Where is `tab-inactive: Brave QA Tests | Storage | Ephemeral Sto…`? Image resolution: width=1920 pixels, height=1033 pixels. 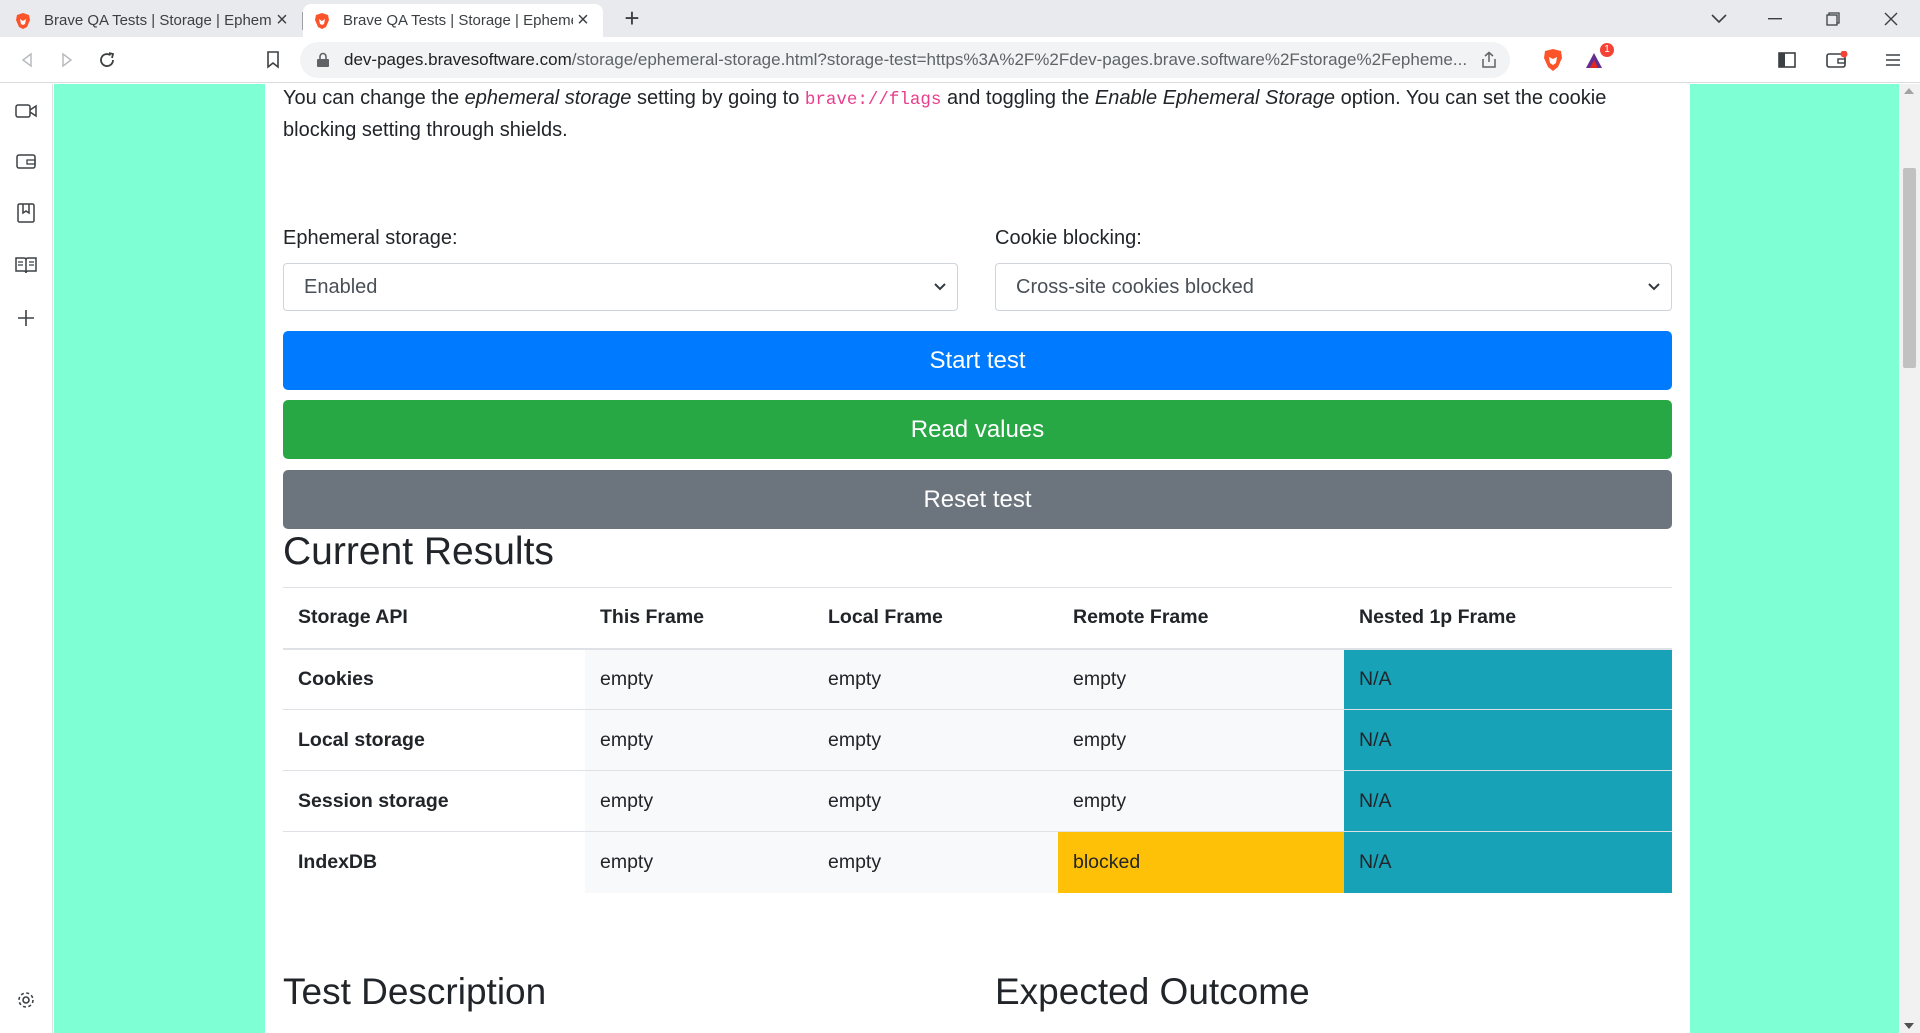 tab-inactive: Brave QA Tests | Storage | Ephemeral Sto… is located at coordinates (153, 20).